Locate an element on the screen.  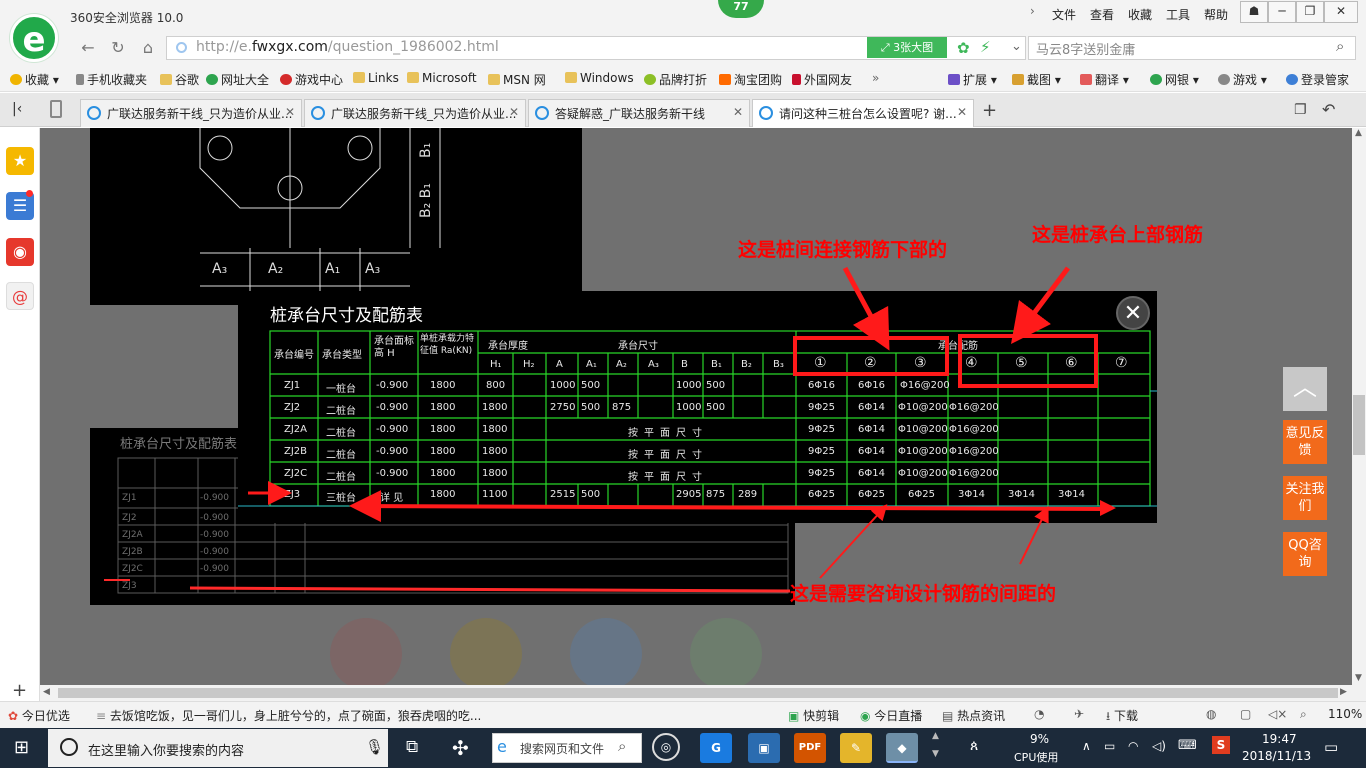
bookmark-favorites: 收藏 ▾ is located at coordinates (34, 79).